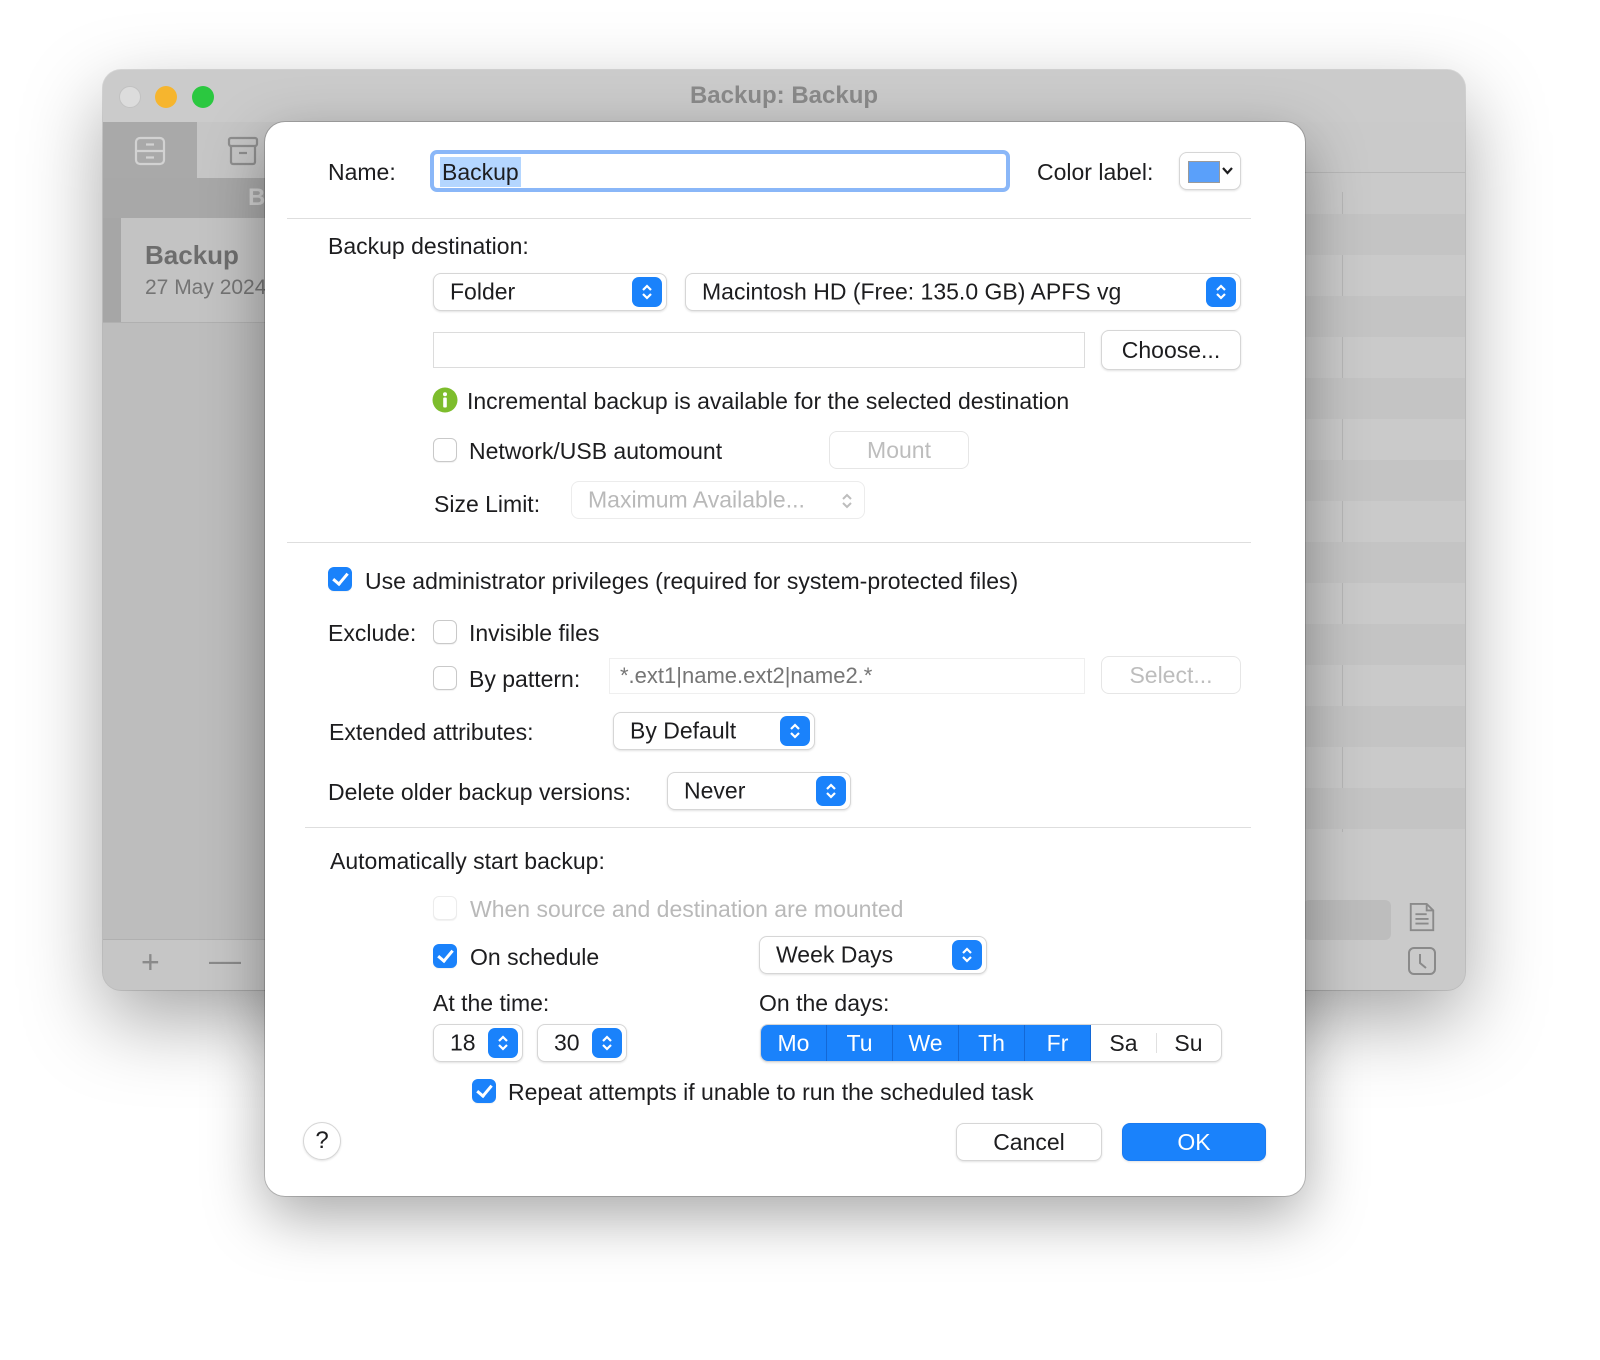 This screenshot has height=1360, width=1600. I want to click on by-pattern-checkbox, so click(445, 678).